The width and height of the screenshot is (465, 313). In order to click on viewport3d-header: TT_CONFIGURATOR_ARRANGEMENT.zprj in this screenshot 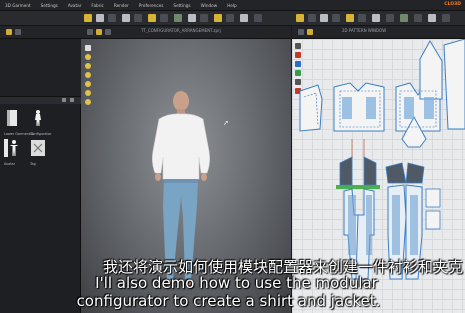, I will do `click(186, 32)`.